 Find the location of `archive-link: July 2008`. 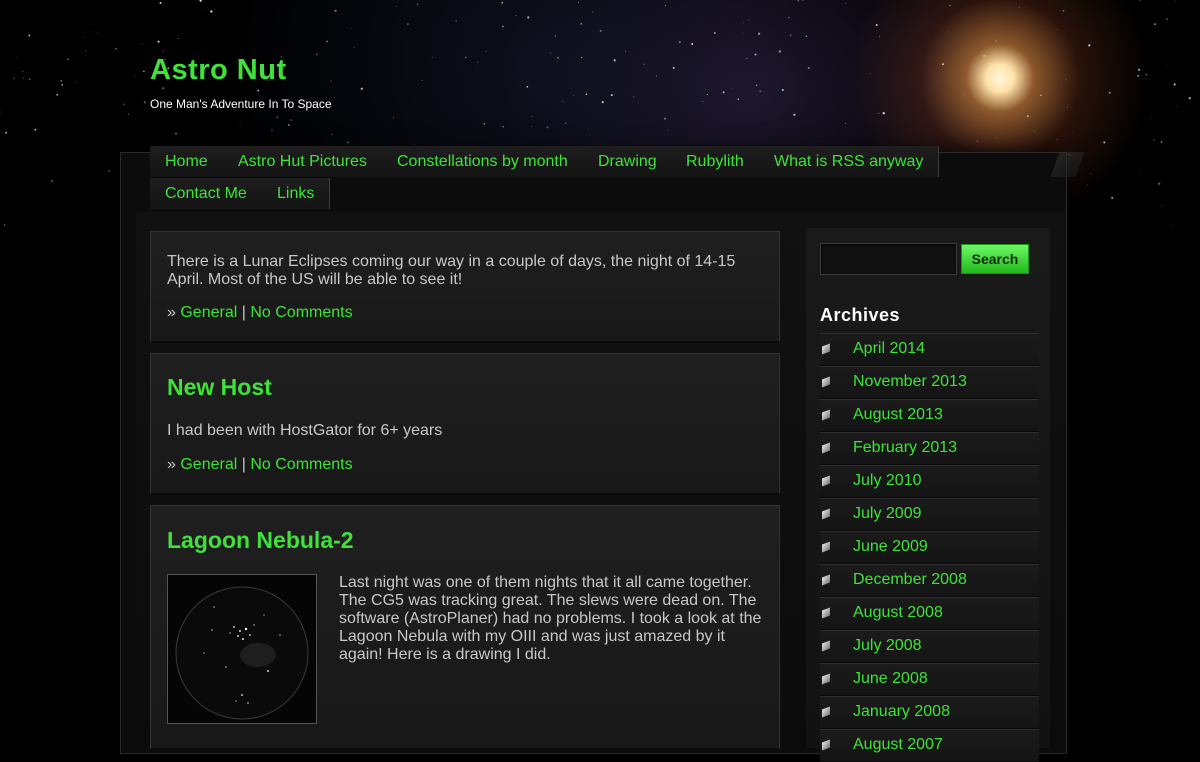

archive-link: July 2008 is located at coordinates (887, 646).